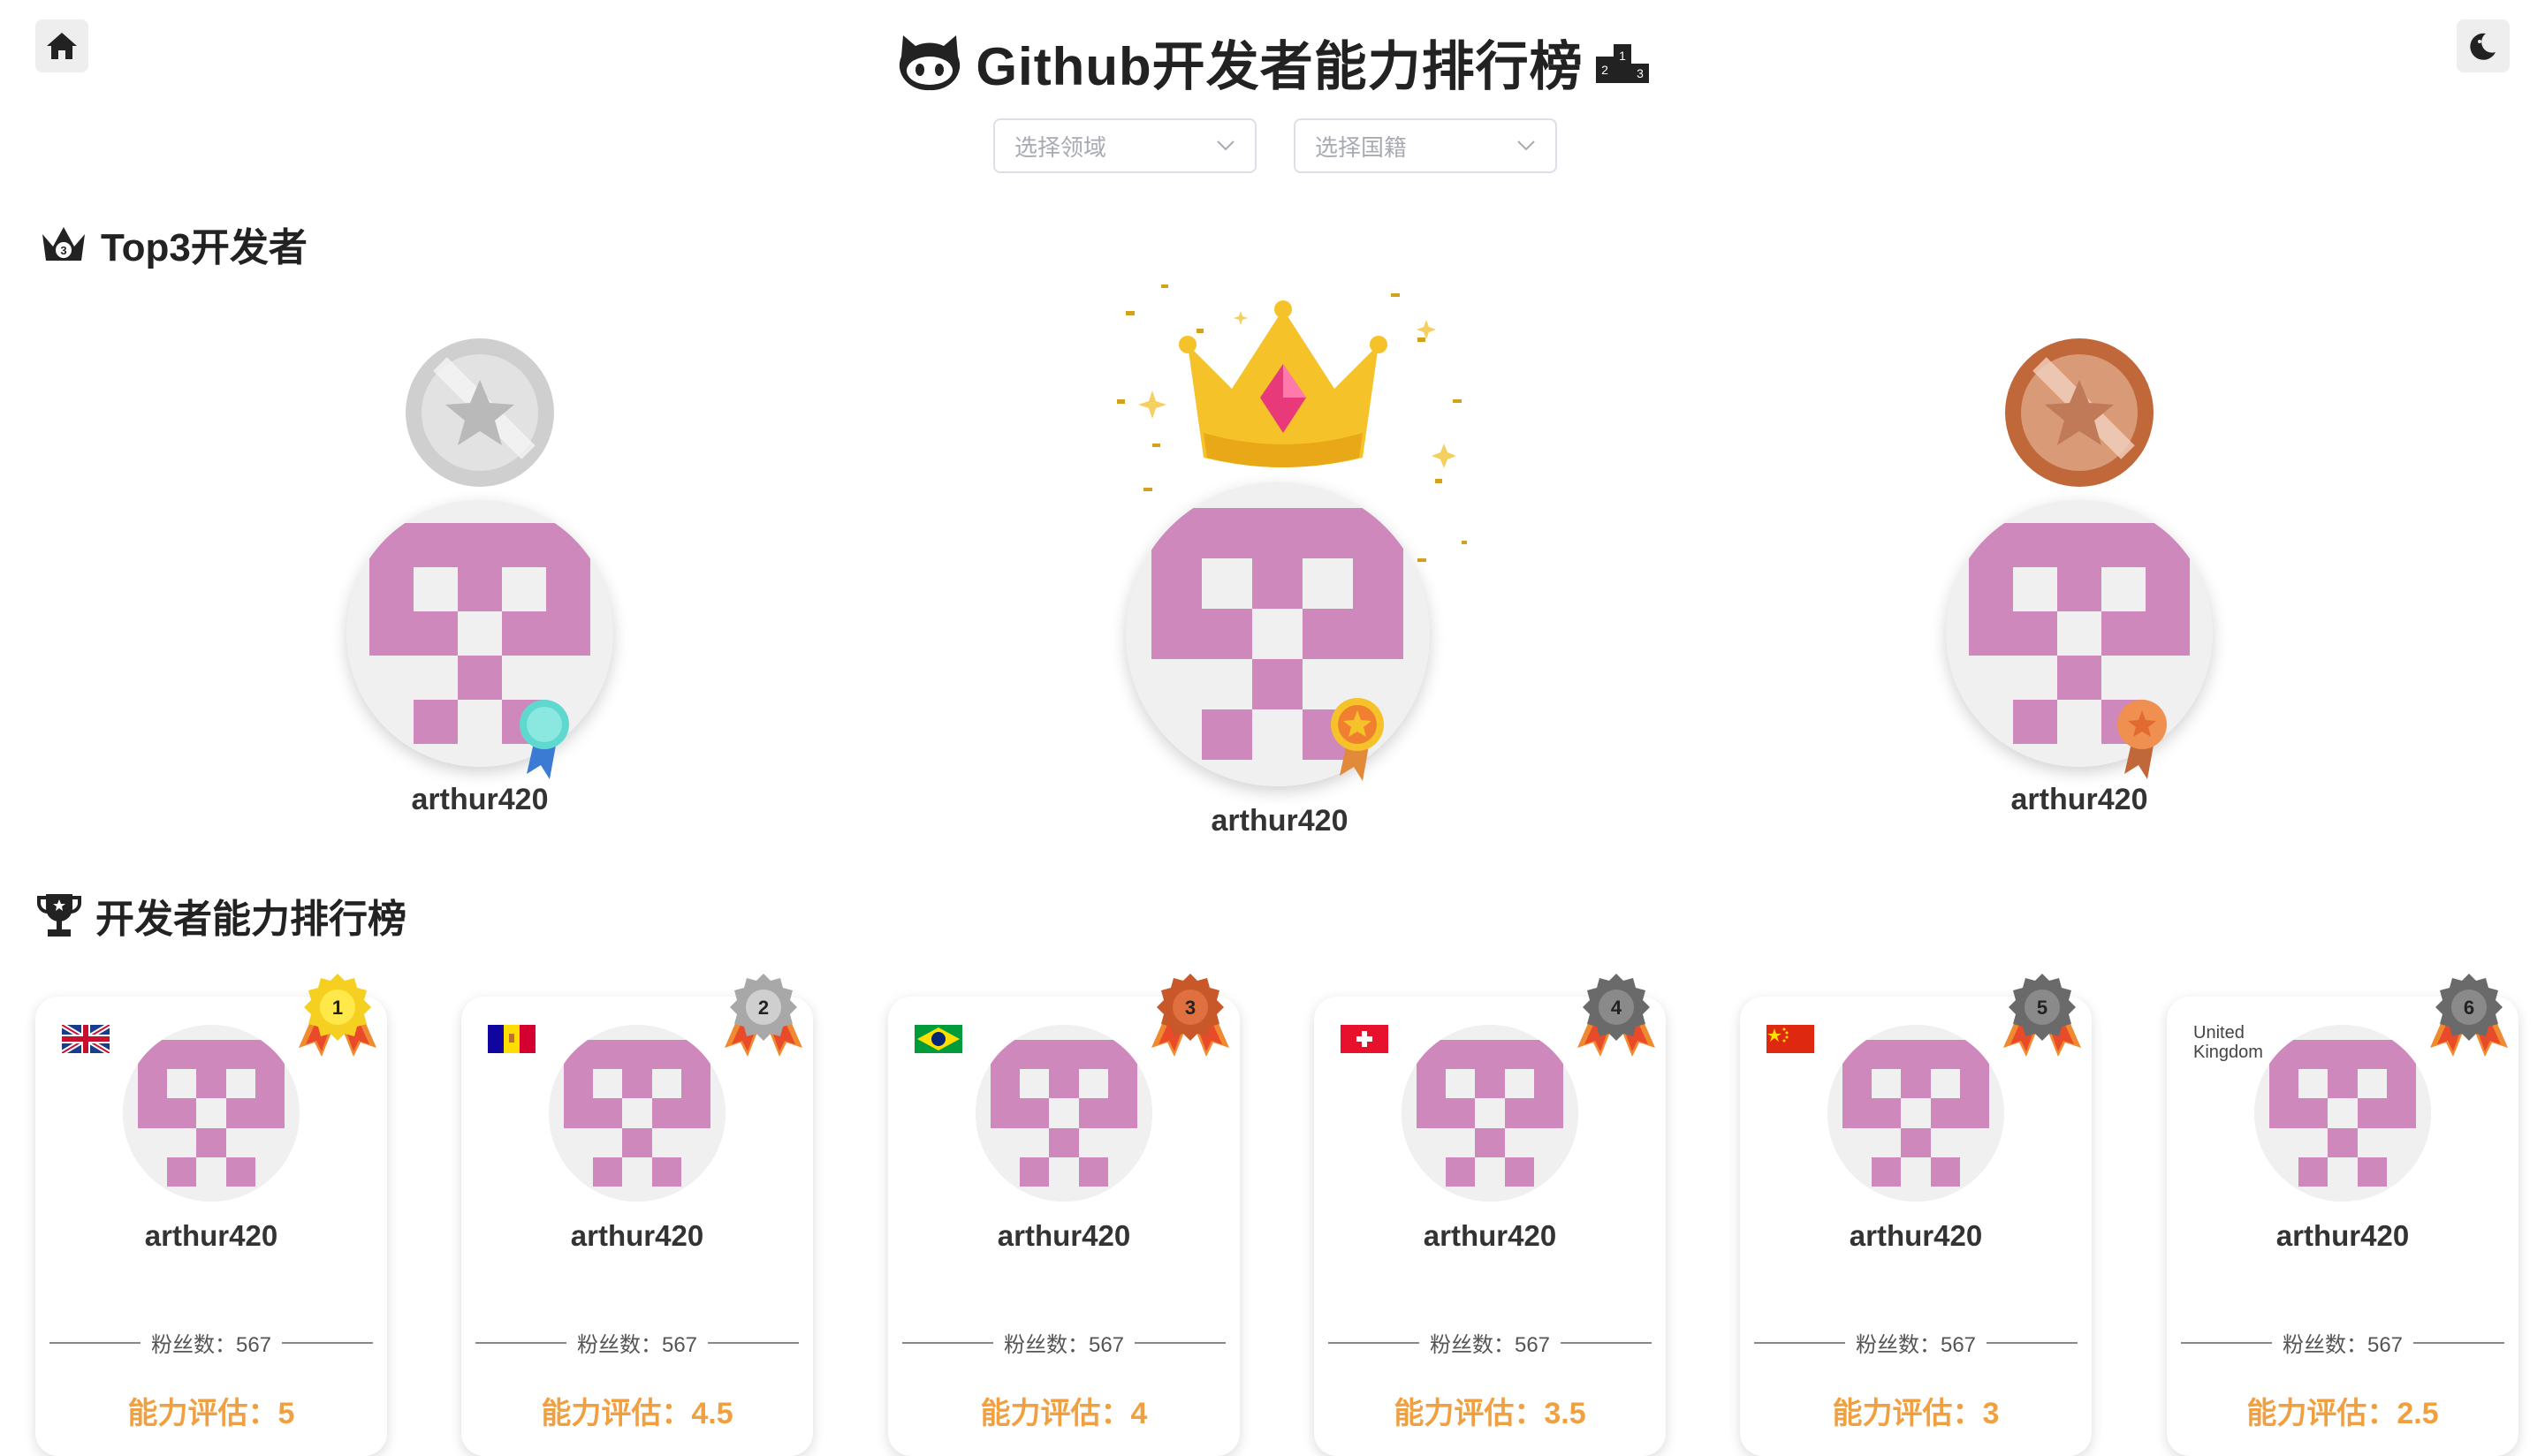 This screenshot has width=2545, height=1456. I want to click on top3-section-title: 3 Top3开发者, so click(173, 244).